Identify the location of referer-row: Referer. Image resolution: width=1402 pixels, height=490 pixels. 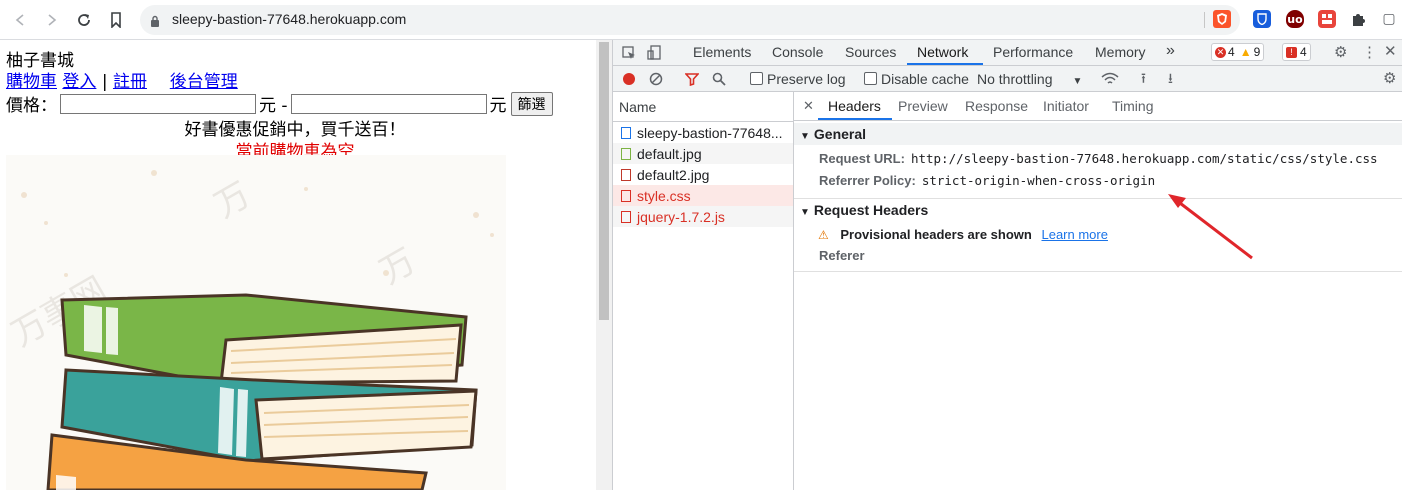
(842, 255).